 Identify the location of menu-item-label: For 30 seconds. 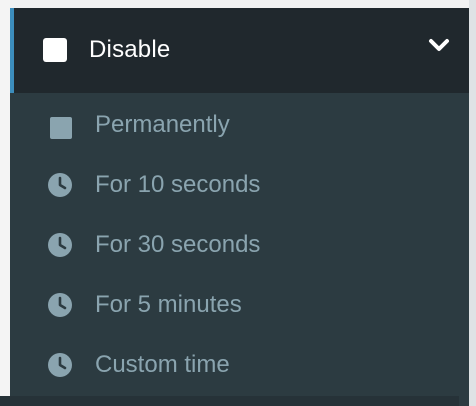
(178, 244).